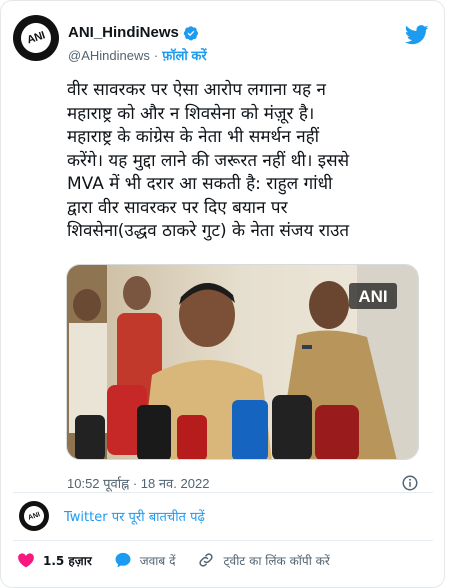 The height and width of the screenshot is (588, 457). I want to click on read-conversation-link: Twitter पर पूरी बातचीत पढ़ें, so click(134, 516).